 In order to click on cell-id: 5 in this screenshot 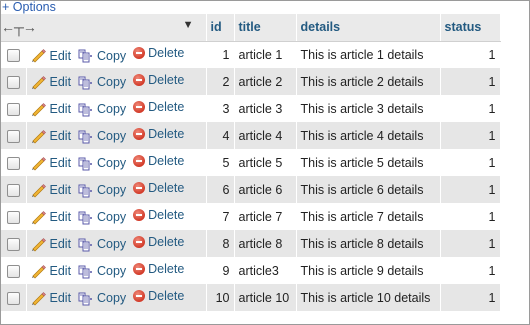, I will do `click(220, 162)`.